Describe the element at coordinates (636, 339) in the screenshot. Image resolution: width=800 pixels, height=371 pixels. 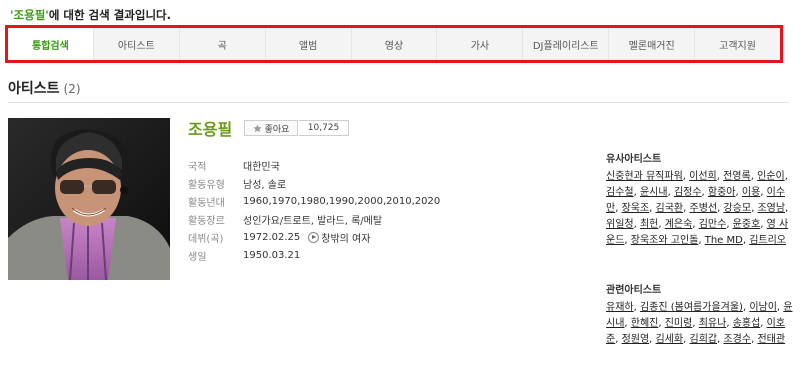
I see `related-artist-link: 정원영` at that location.